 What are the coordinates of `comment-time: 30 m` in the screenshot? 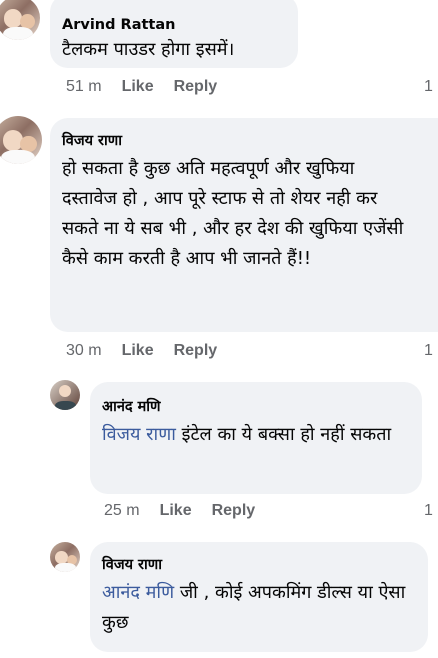 It's located at (84, 350).